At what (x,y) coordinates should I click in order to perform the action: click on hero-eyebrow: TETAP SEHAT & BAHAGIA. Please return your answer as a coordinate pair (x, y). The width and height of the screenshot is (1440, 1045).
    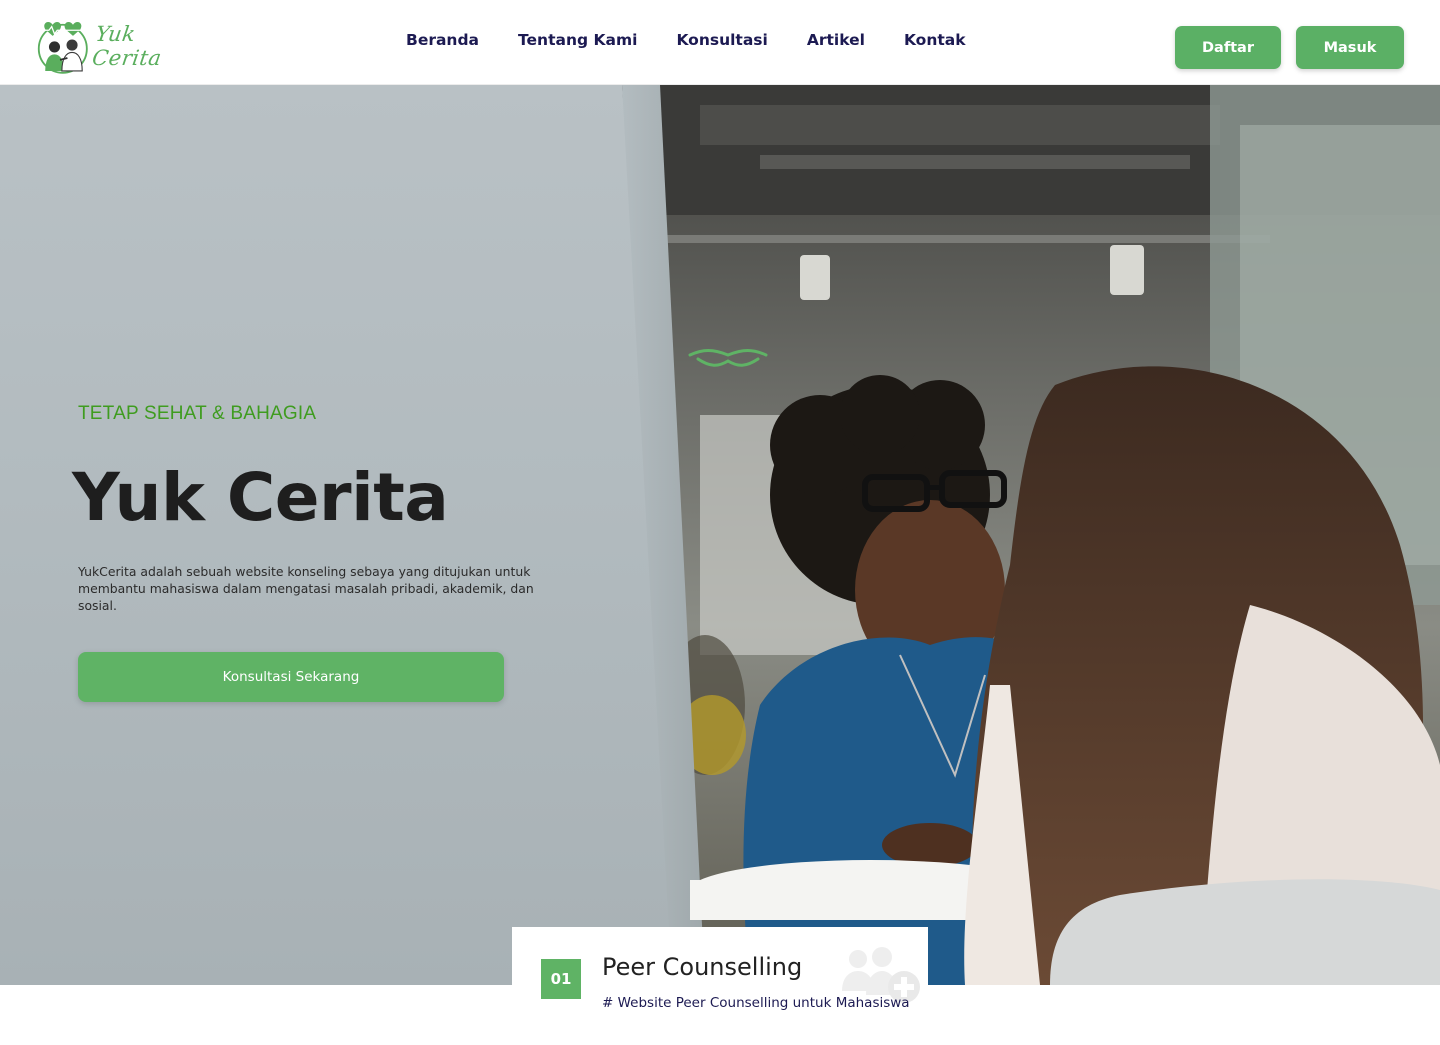
    Looking at the image, I should click on (197, 413).